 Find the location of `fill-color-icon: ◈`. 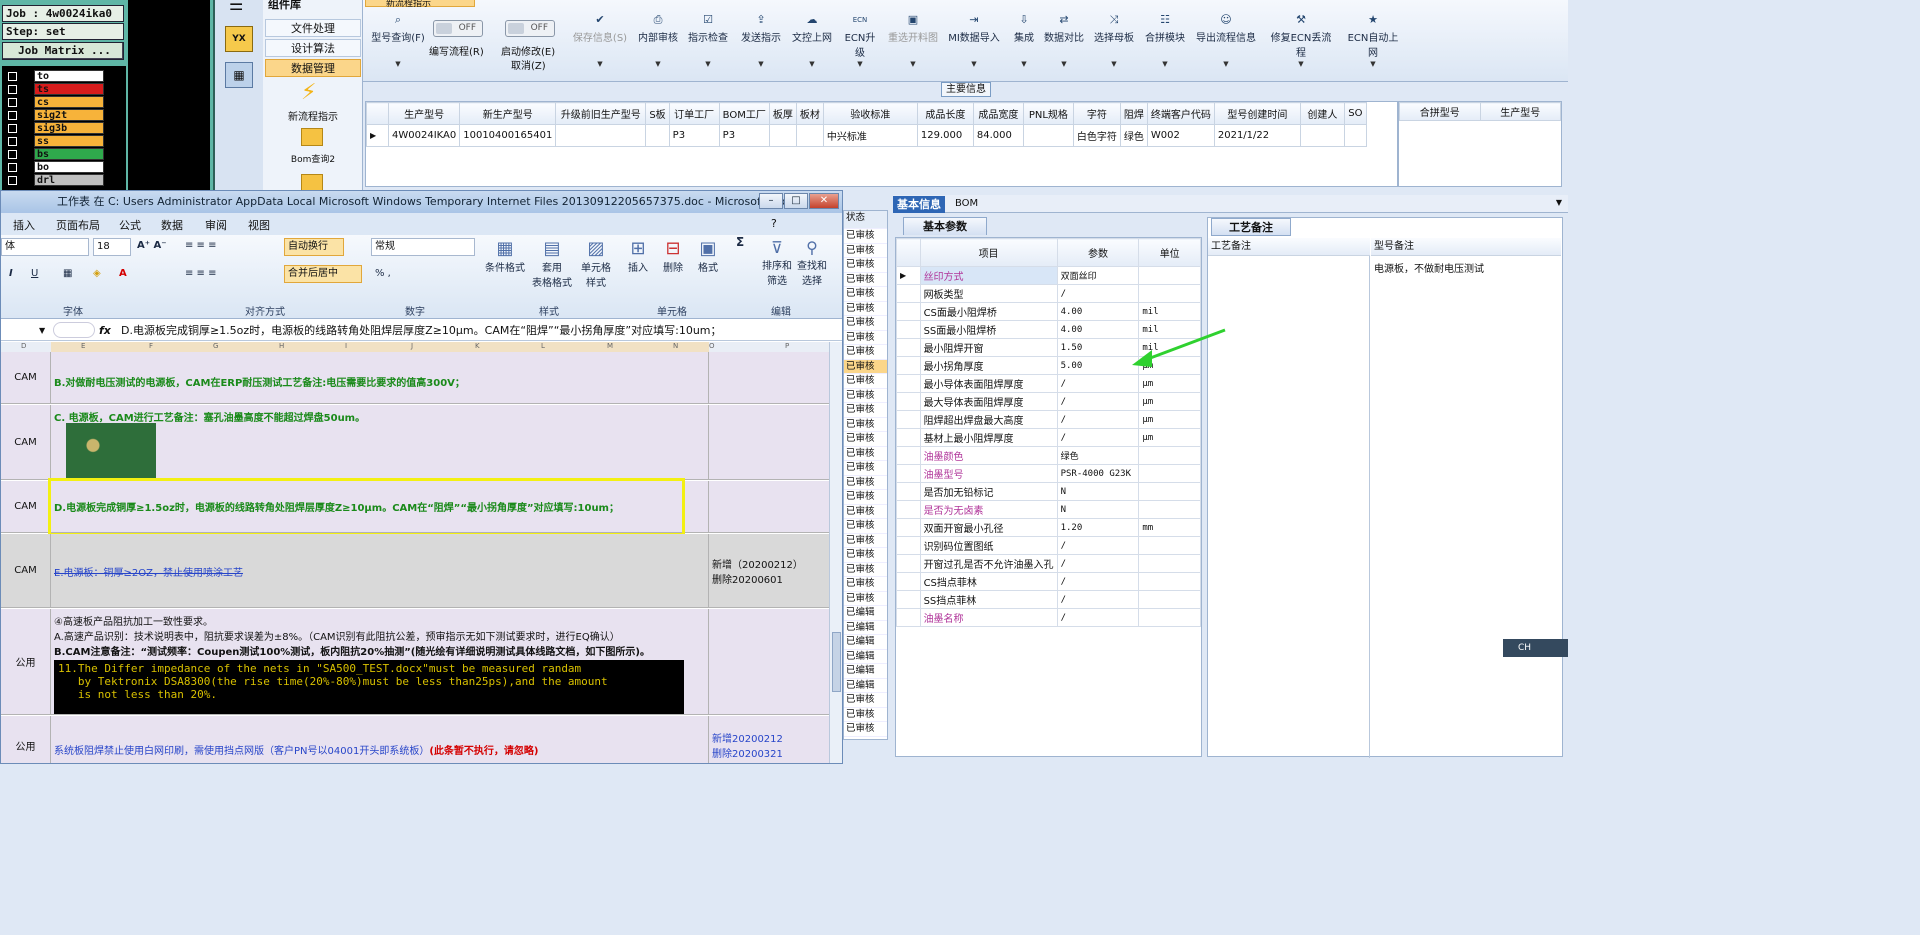

fill-color-icon: ◈ is located at coordinates (97, 273).